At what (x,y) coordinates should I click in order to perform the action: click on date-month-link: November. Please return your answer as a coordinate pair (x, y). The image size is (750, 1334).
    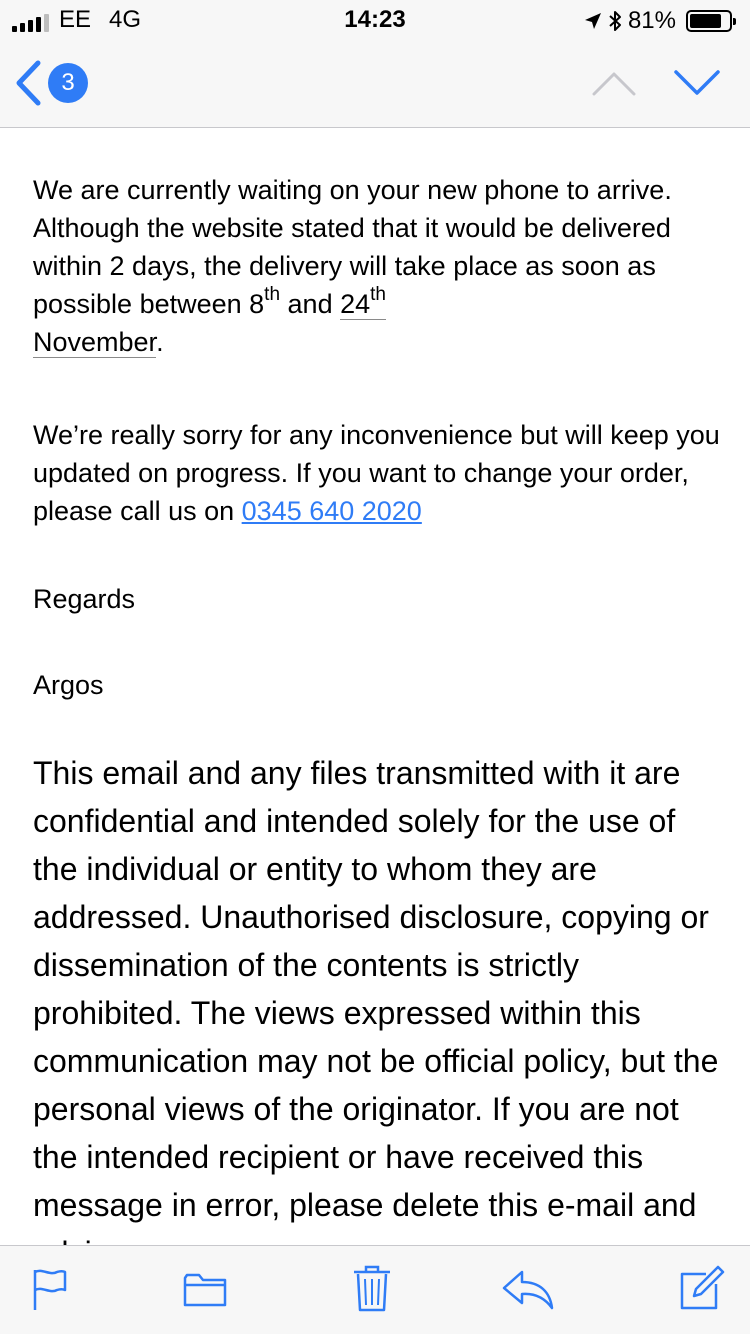
    Looking at the image, I should click on (95, 342).